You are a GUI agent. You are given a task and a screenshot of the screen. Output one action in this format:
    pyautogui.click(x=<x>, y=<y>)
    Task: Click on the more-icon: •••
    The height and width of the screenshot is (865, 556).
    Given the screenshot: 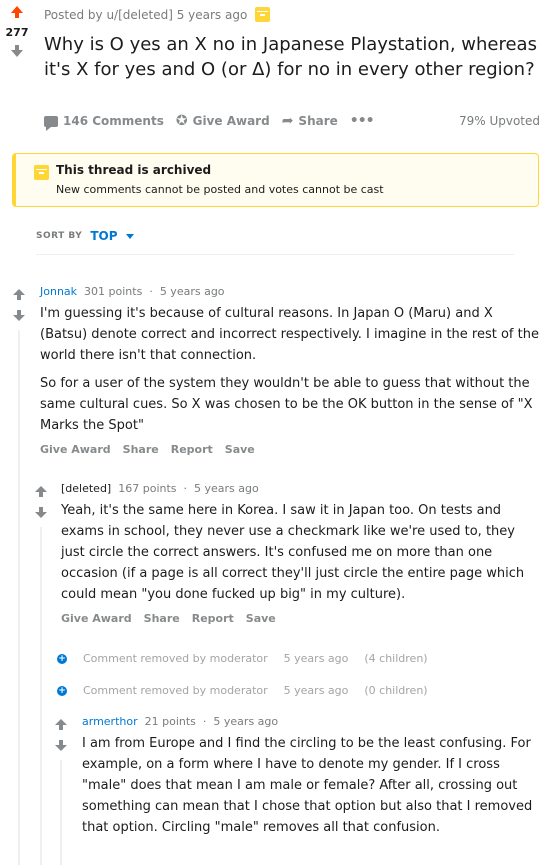 What is the action you would take?
    pyautogui.click(x=362, y=121)
    